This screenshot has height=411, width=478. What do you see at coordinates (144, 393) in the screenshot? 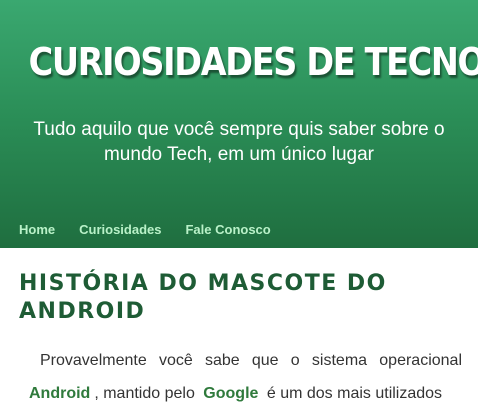
I see `post-body-text-2: , mantido pelo` at bounding box center [144, 393].